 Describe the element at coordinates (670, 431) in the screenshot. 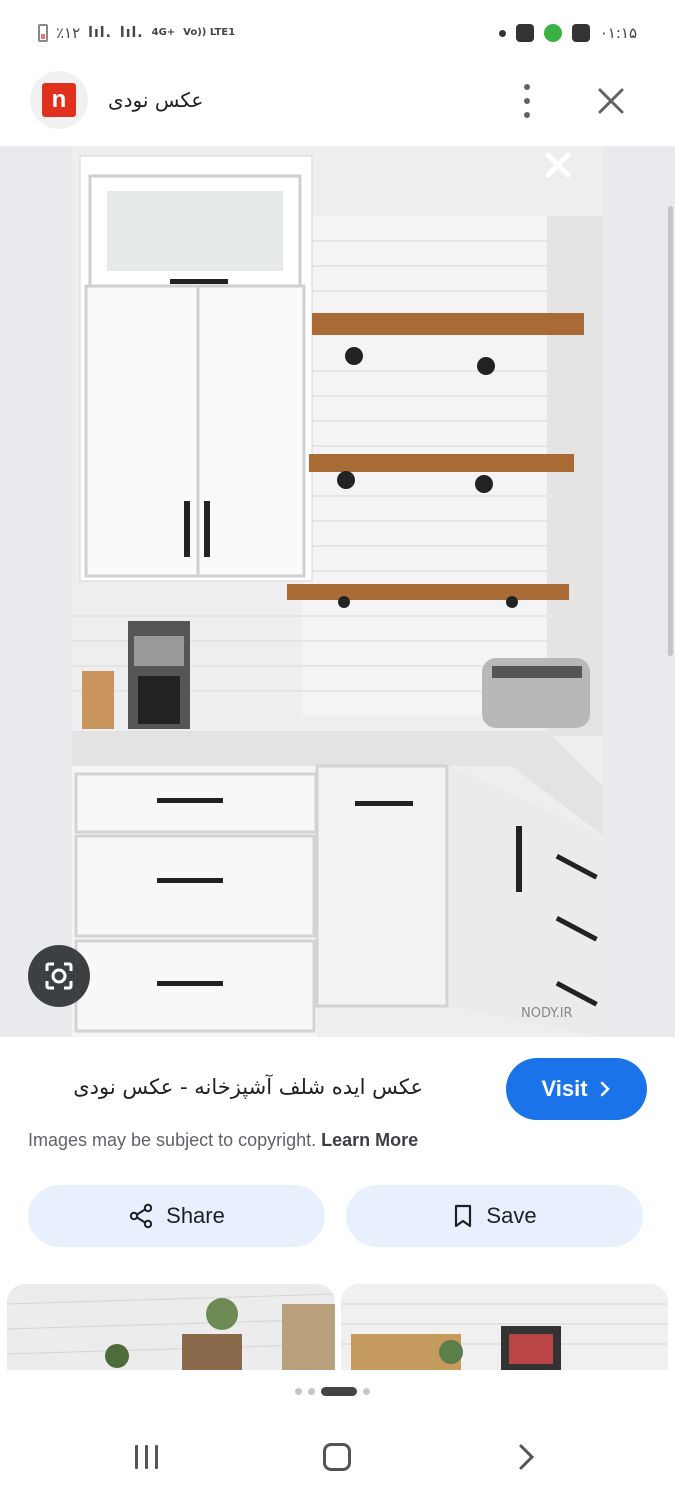

I see `page-scrollbar` at that location.